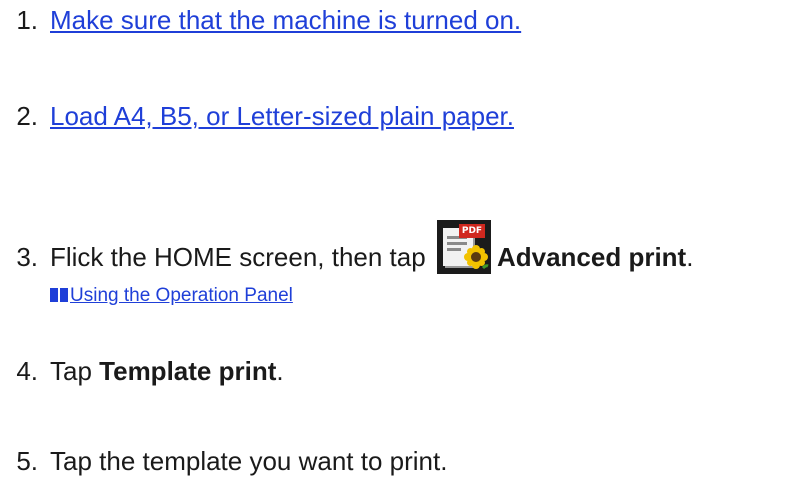 This screenshot has height=495, width=804. I want to click on operation-panel-link: Using the Operation Panel, so click(181, 295).